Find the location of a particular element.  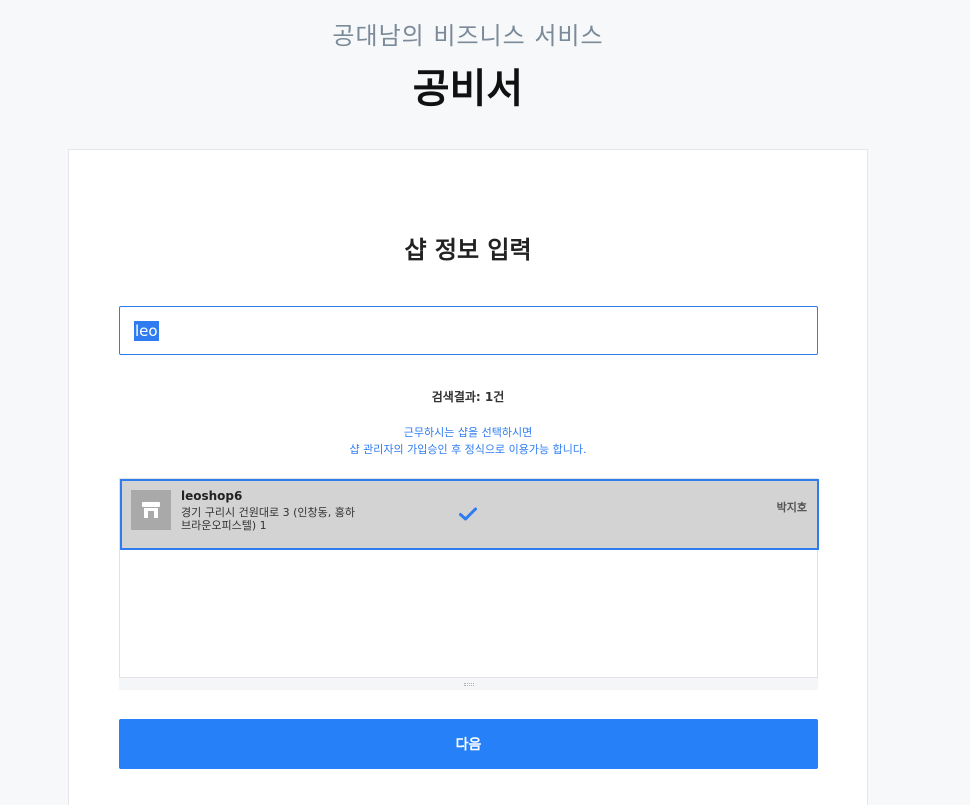

brand-subtitle: 공대남의 비즈니스 서비스 is located at coordinates (468, 36).